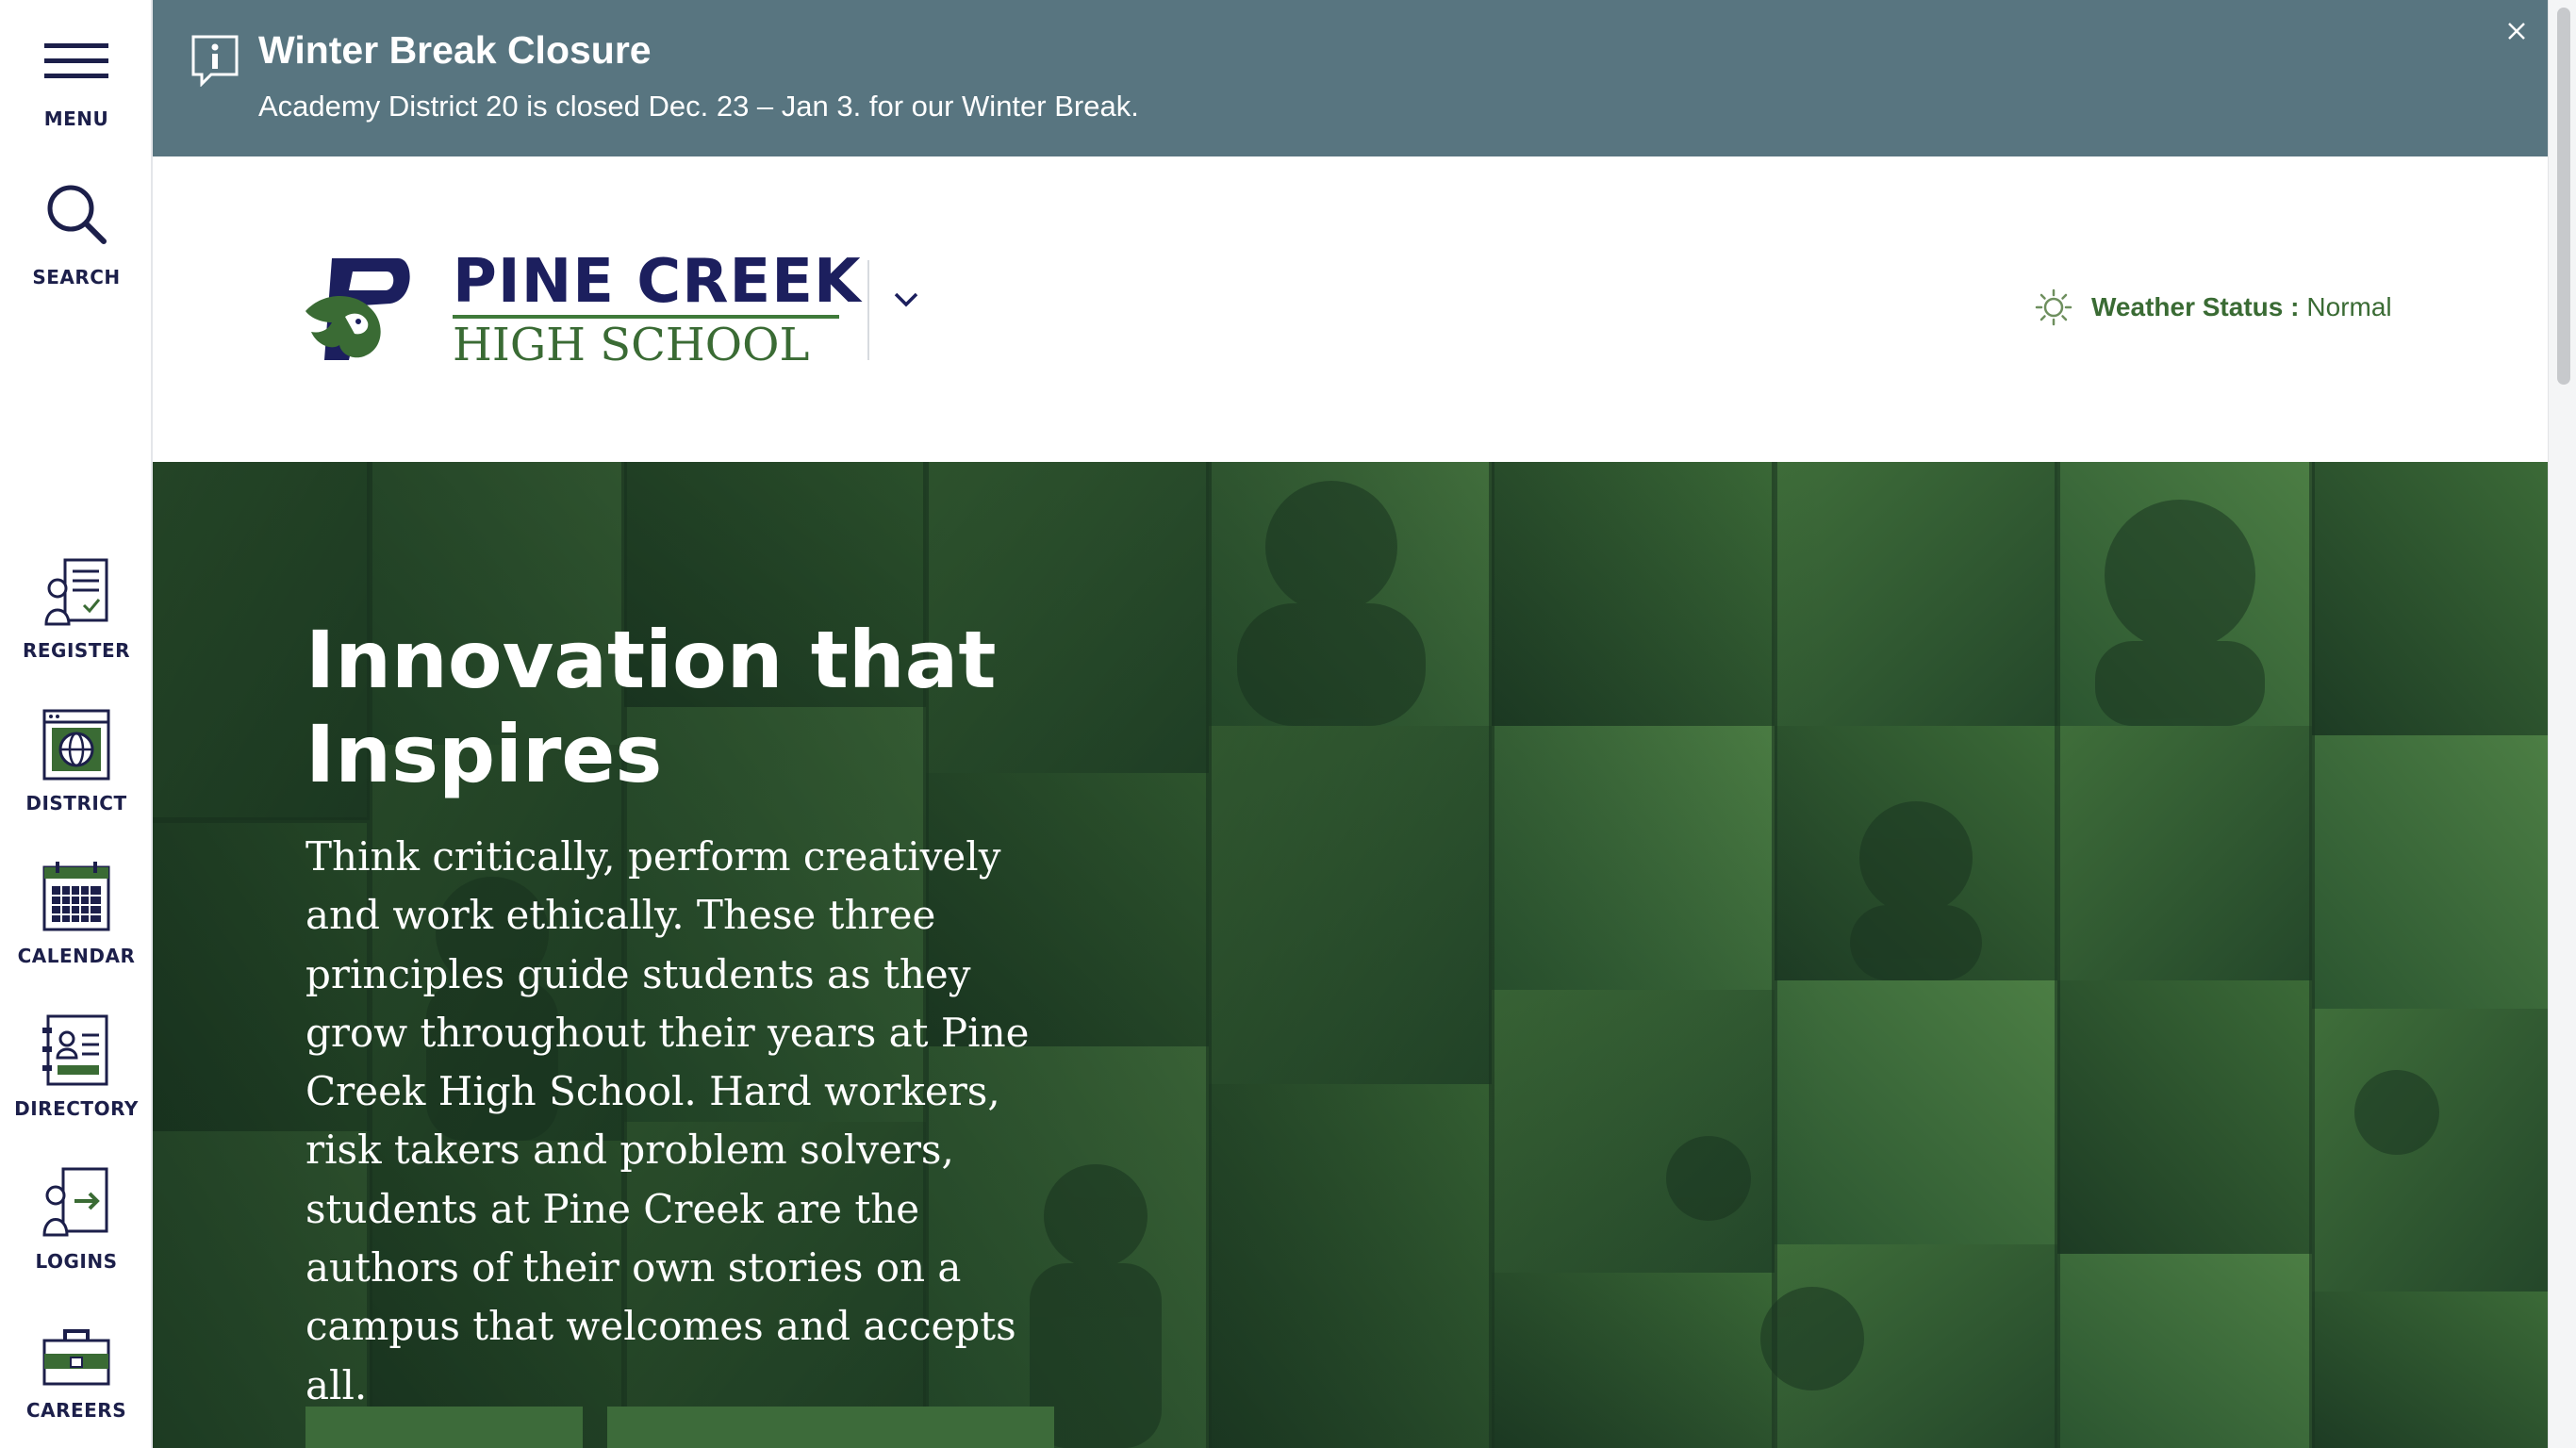  I want to click on quick-link-directory: DIRECTORY, so click(76, 1067).